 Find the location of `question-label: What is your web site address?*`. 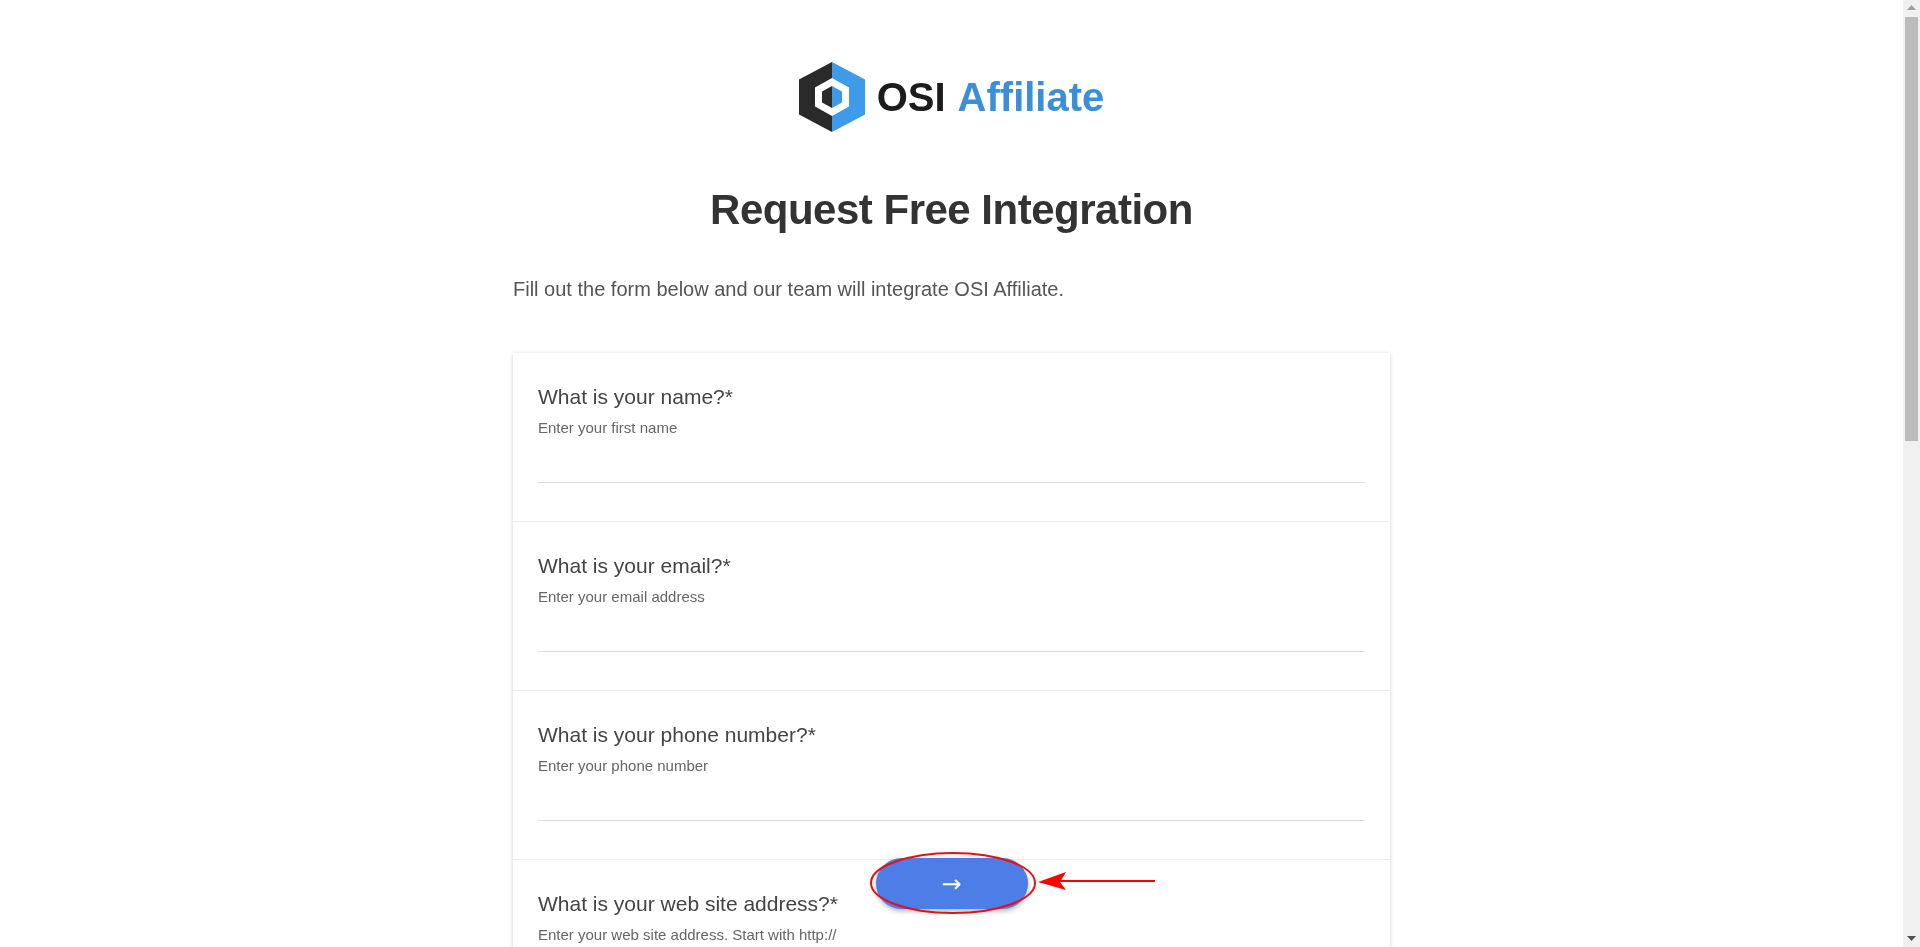

question-label: What is your web site address?* is located at coordinates (688, 904).